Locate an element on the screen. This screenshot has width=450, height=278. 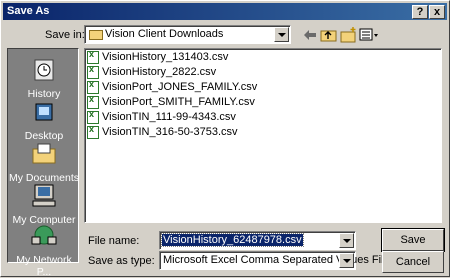
file-name-label: File name: is located at coordinates (114, 241).